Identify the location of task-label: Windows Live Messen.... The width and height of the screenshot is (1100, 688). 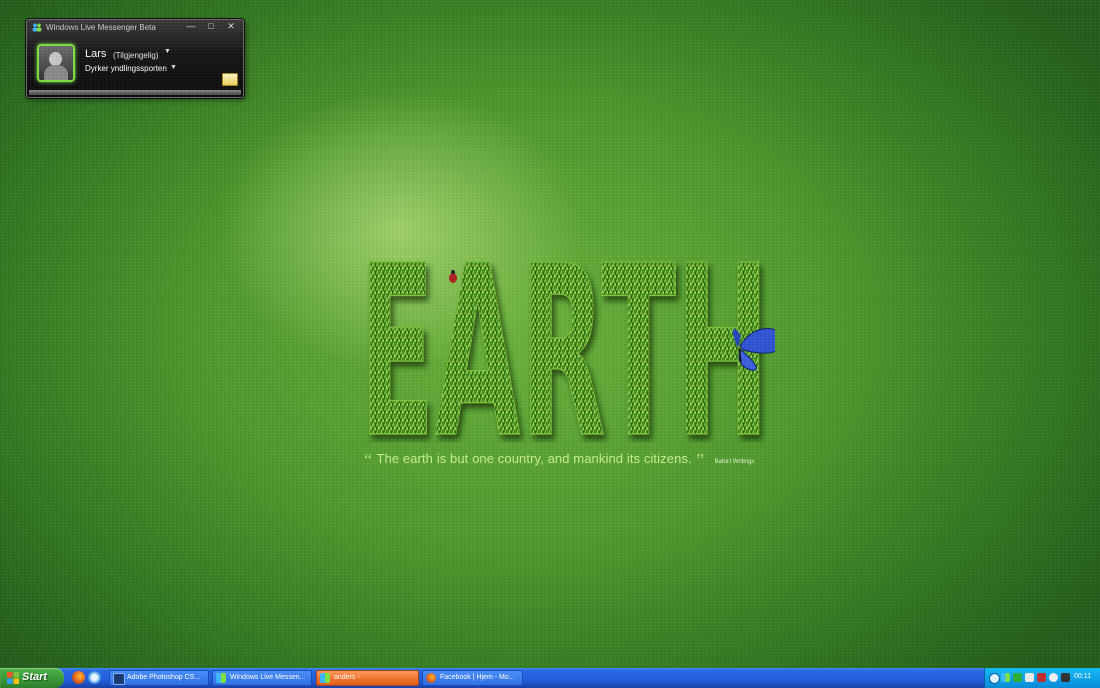
(268, 677).